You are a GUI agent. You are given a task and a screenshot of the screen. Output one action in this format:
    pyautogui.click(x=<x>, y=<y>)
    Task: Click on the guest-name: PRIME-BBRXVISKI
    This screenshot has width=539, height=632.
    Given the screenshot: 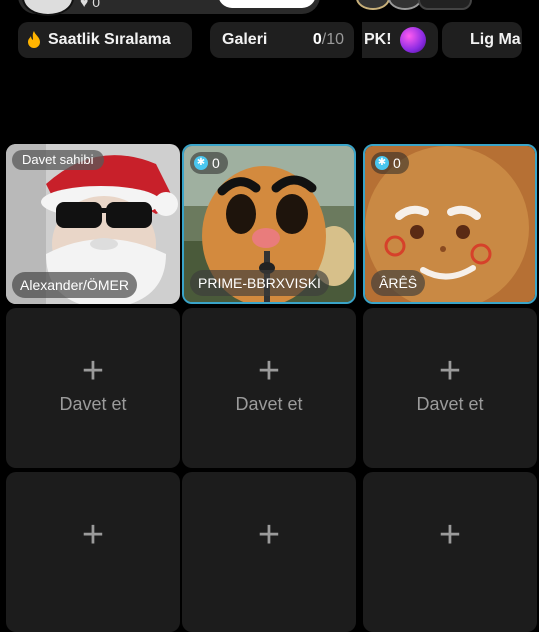 What is the action you would take?
    pyautogui.click(x=259, y=283)
    